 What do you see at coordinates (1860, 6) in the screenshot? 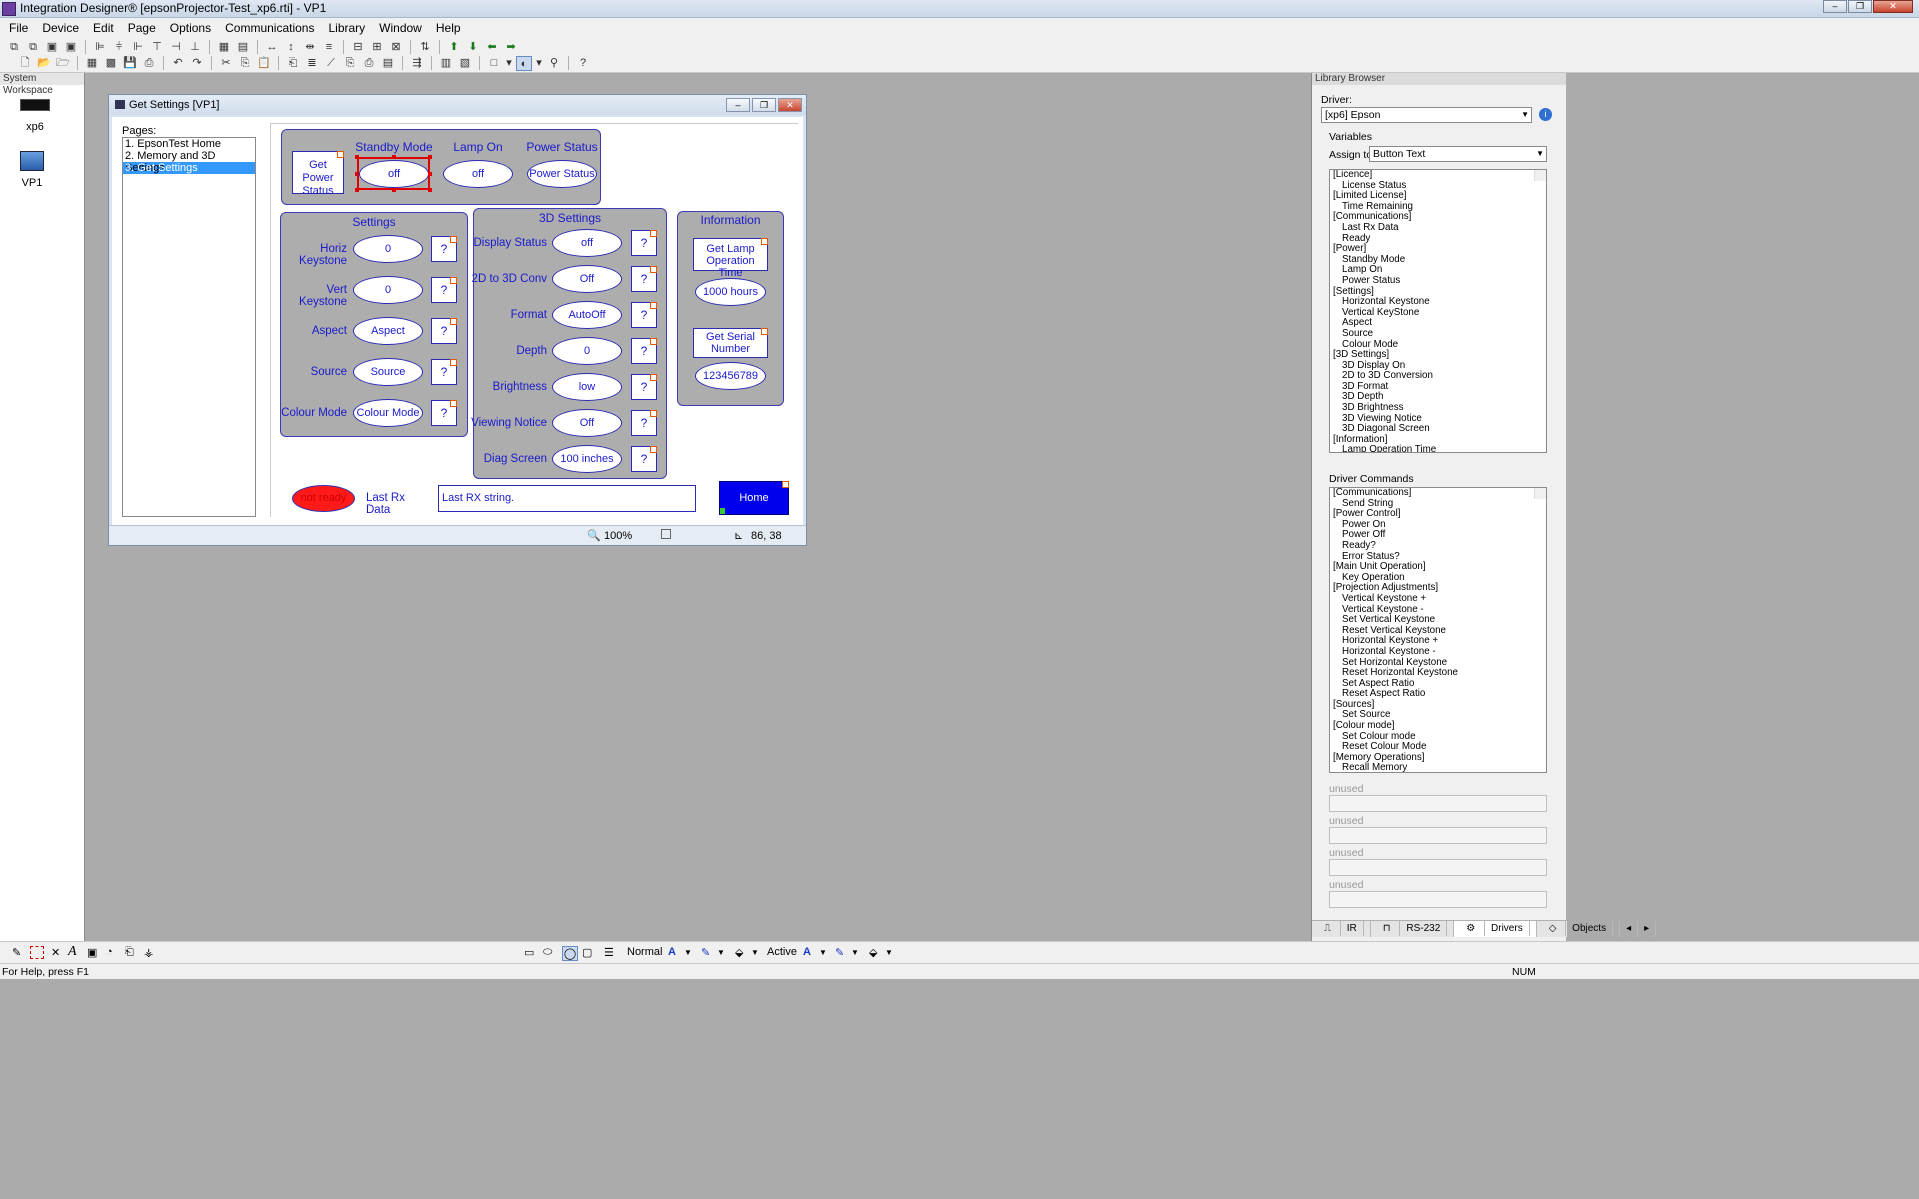
I see `maximize-icon: ❐` at bounding box center [1860, 6].